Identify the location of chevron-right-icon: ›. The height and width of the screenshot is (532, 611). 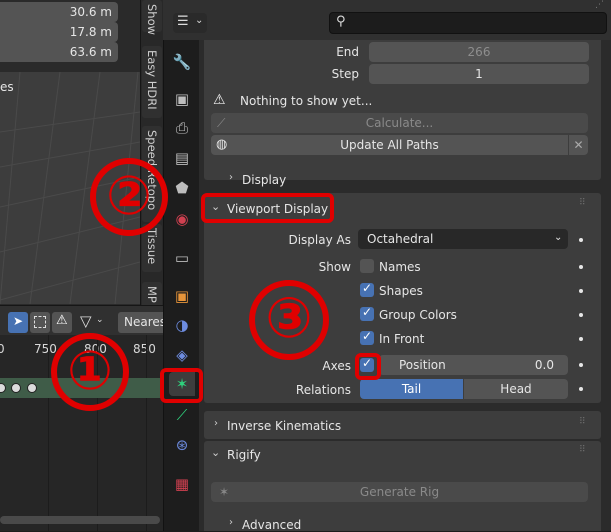
(231, 522).